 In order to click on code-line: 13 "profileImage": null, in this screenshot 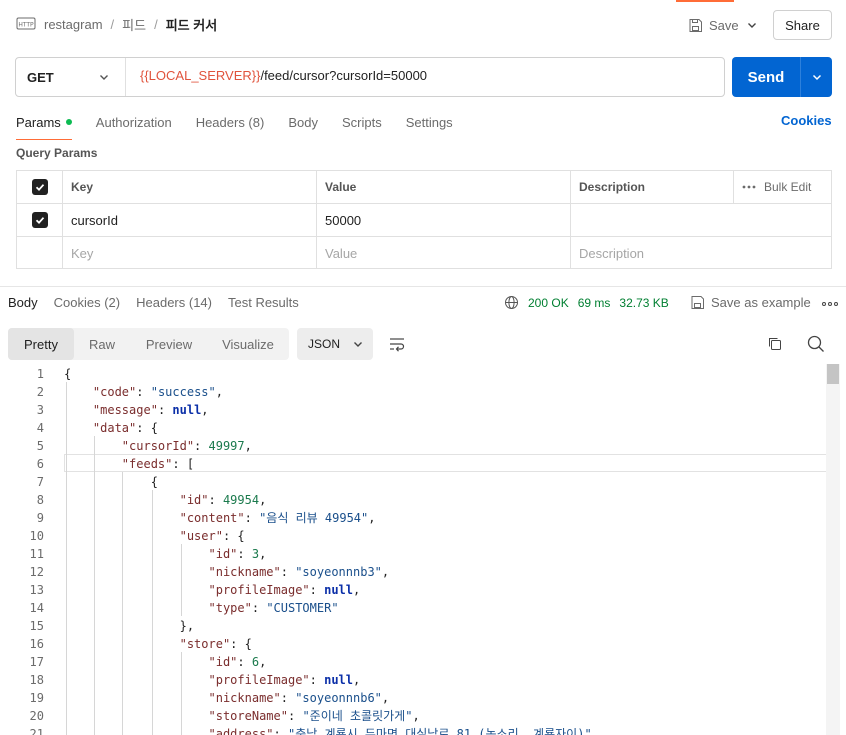, I will do `click(413, 590)`.